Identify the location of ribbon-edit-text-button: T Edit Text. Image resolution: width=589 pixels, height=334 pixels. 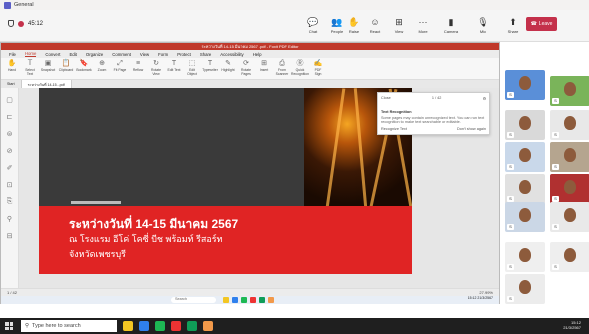
(174, 68).